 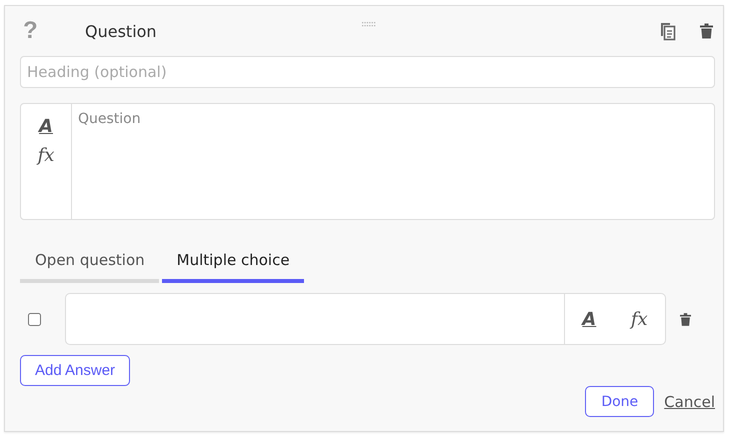 I want to click on tab: Multiple choice, so click(x=233, y=262).